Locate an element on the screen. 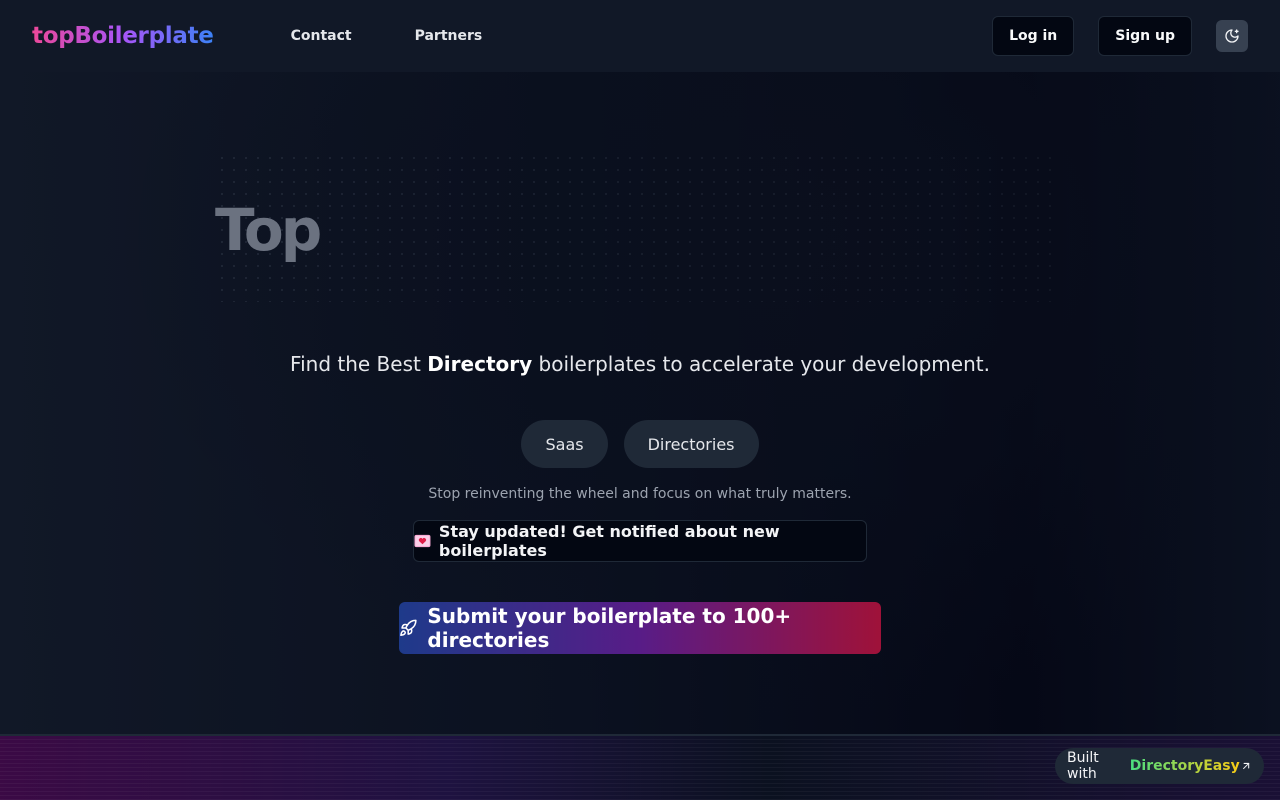  theme-toggle-button is located at coordinates (1232, 36).